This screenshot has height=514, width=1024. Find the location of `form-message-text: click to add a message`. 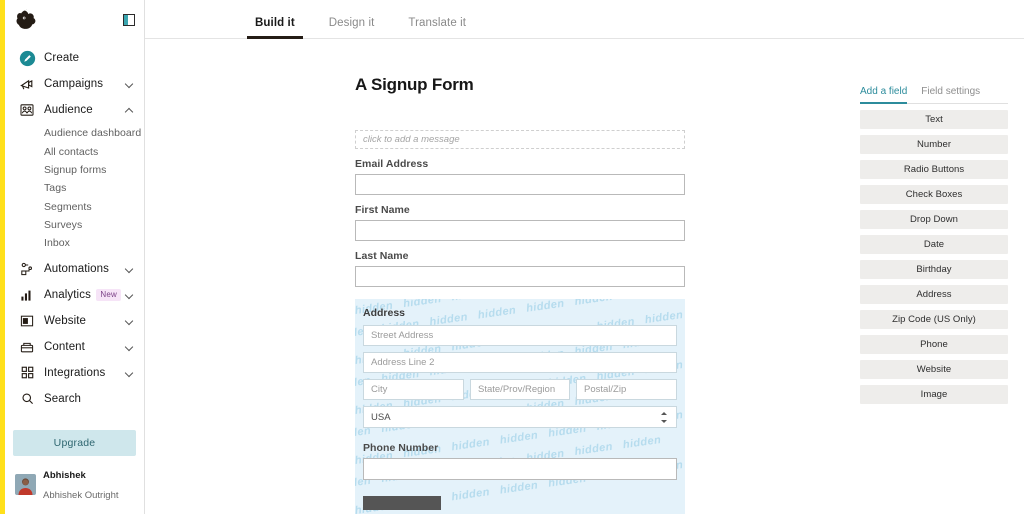

form-message-text: click to add a message is located at coordinates (411, 139).